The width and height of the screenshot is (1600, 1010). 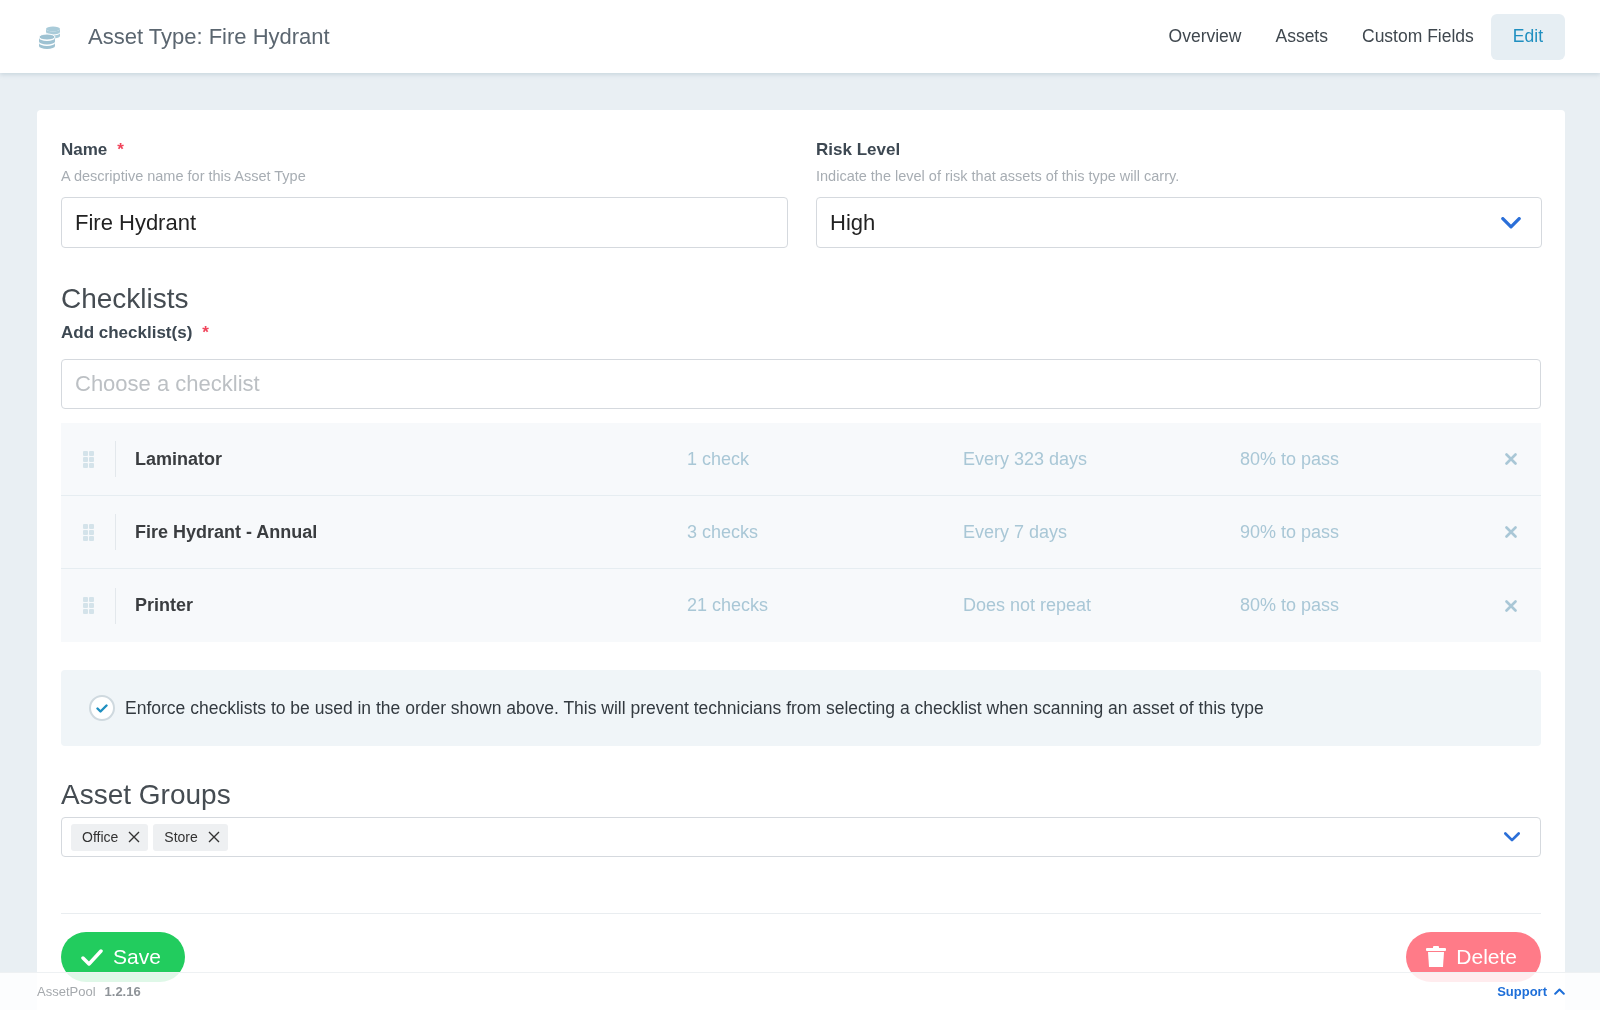 I want to click on enforce-checkbox, so click(x=102, y=708).